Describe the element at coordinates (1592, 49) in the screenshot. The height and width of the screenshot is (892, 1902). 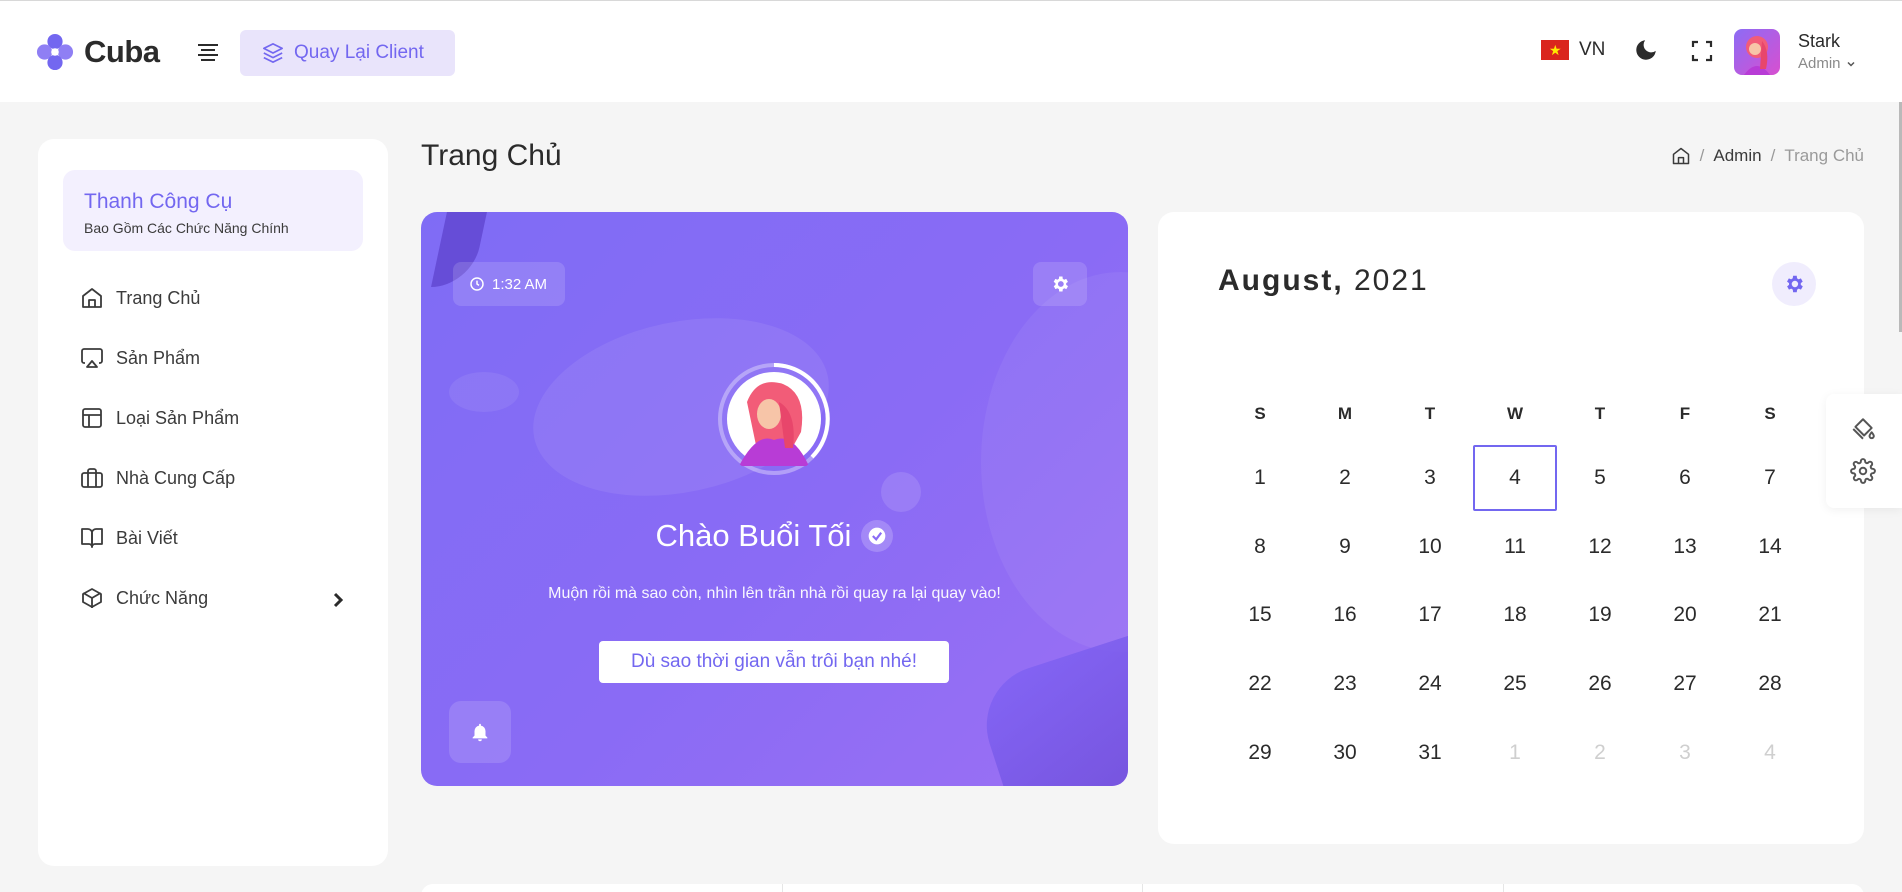
I see `language-code: VN` at that location.